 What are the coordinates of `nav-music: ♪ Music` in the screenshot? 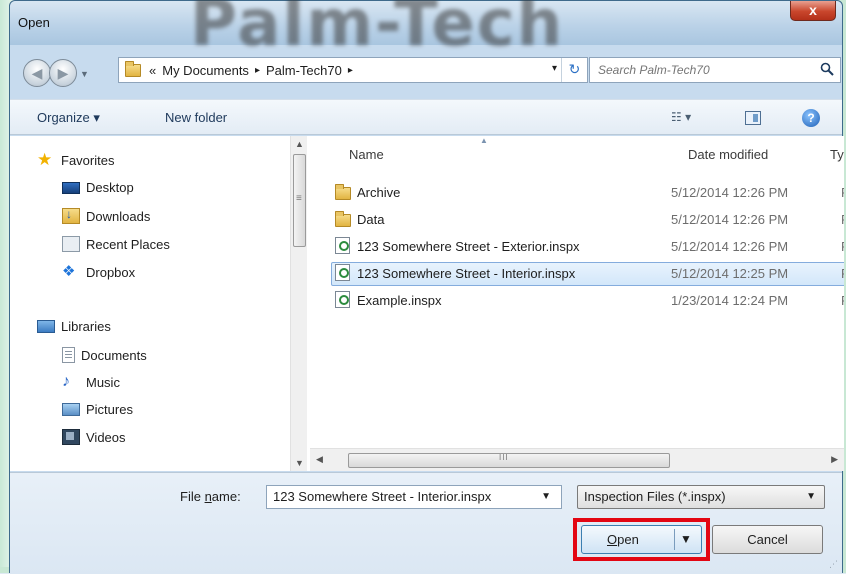 It's located at (91, 382).